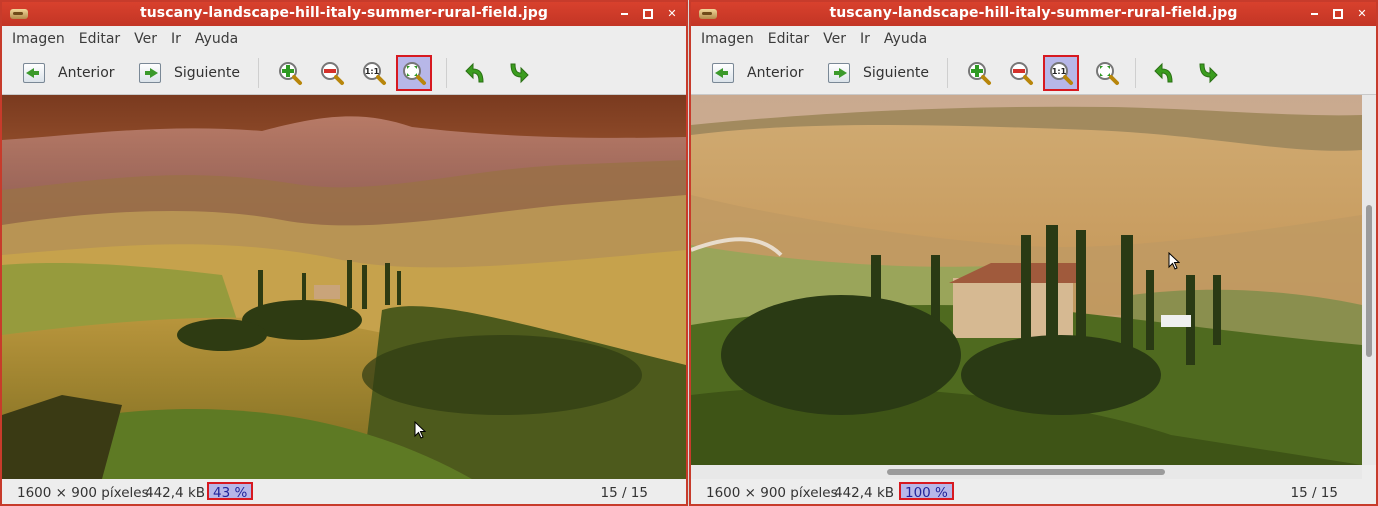 This screenshot has width=1378, height=506. I want to click on horizontal-scrollbar, so click(1026, 472).